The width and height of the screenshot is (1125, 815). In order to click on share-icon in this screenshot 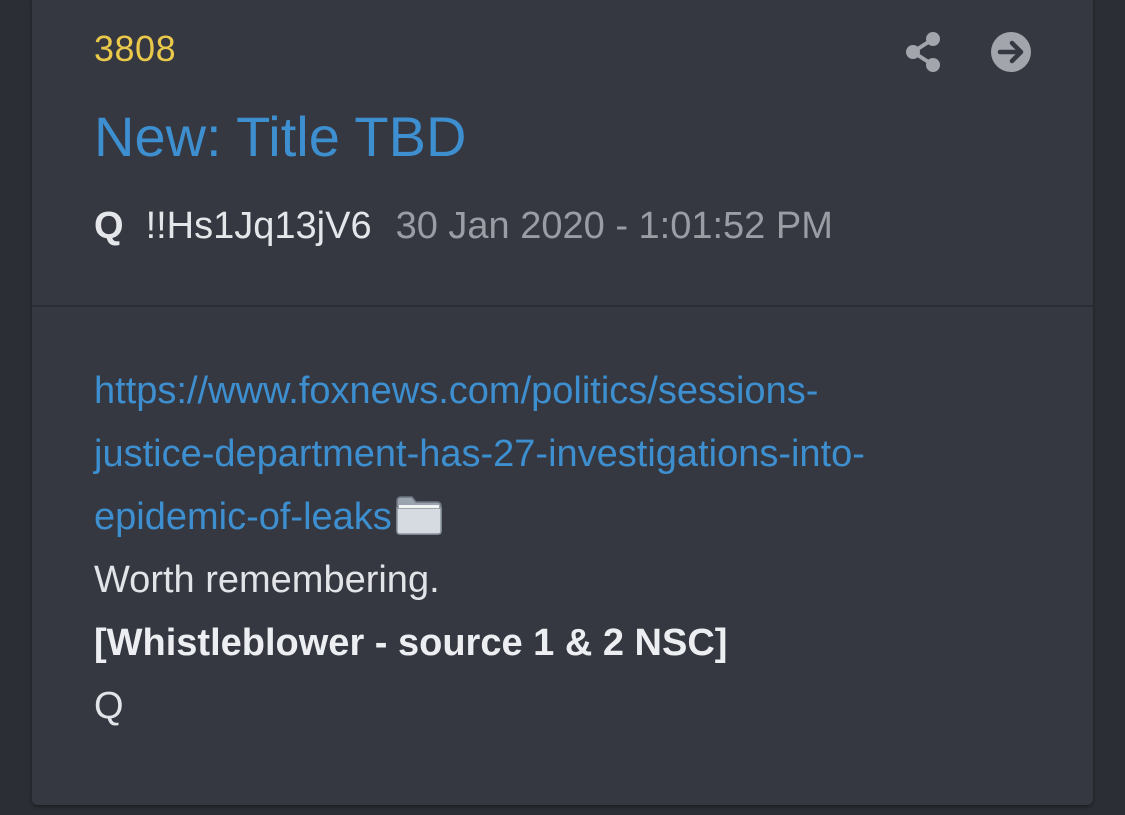, I will do `click(923, 52)`.